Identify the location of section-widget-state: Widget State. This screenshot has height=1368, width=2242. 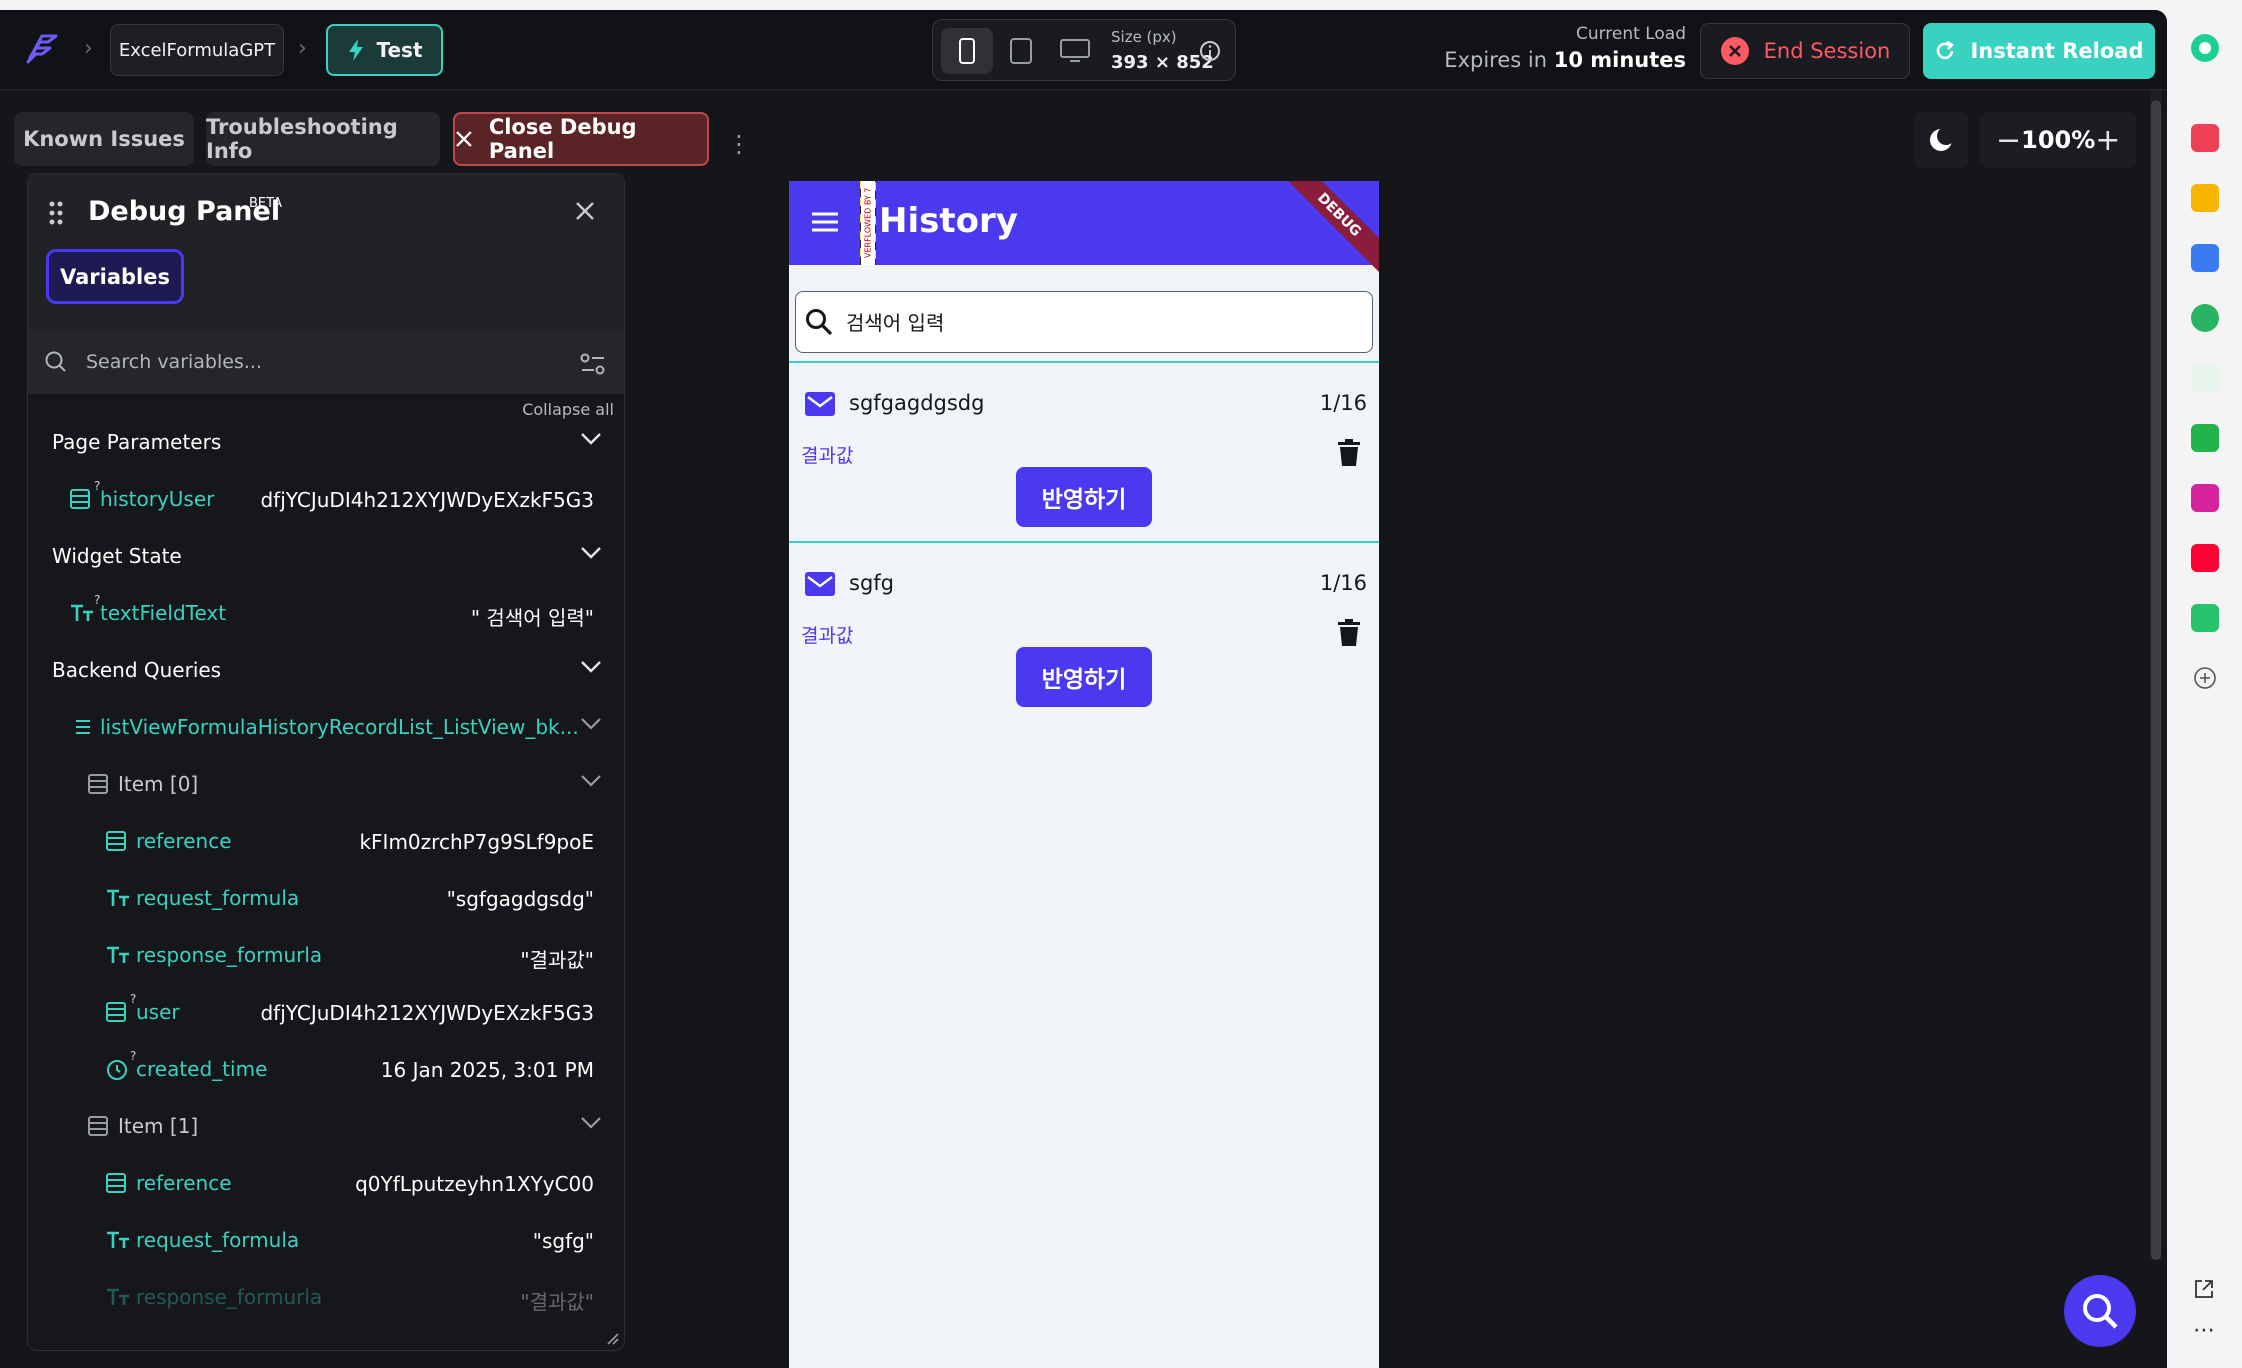
(326, 556).